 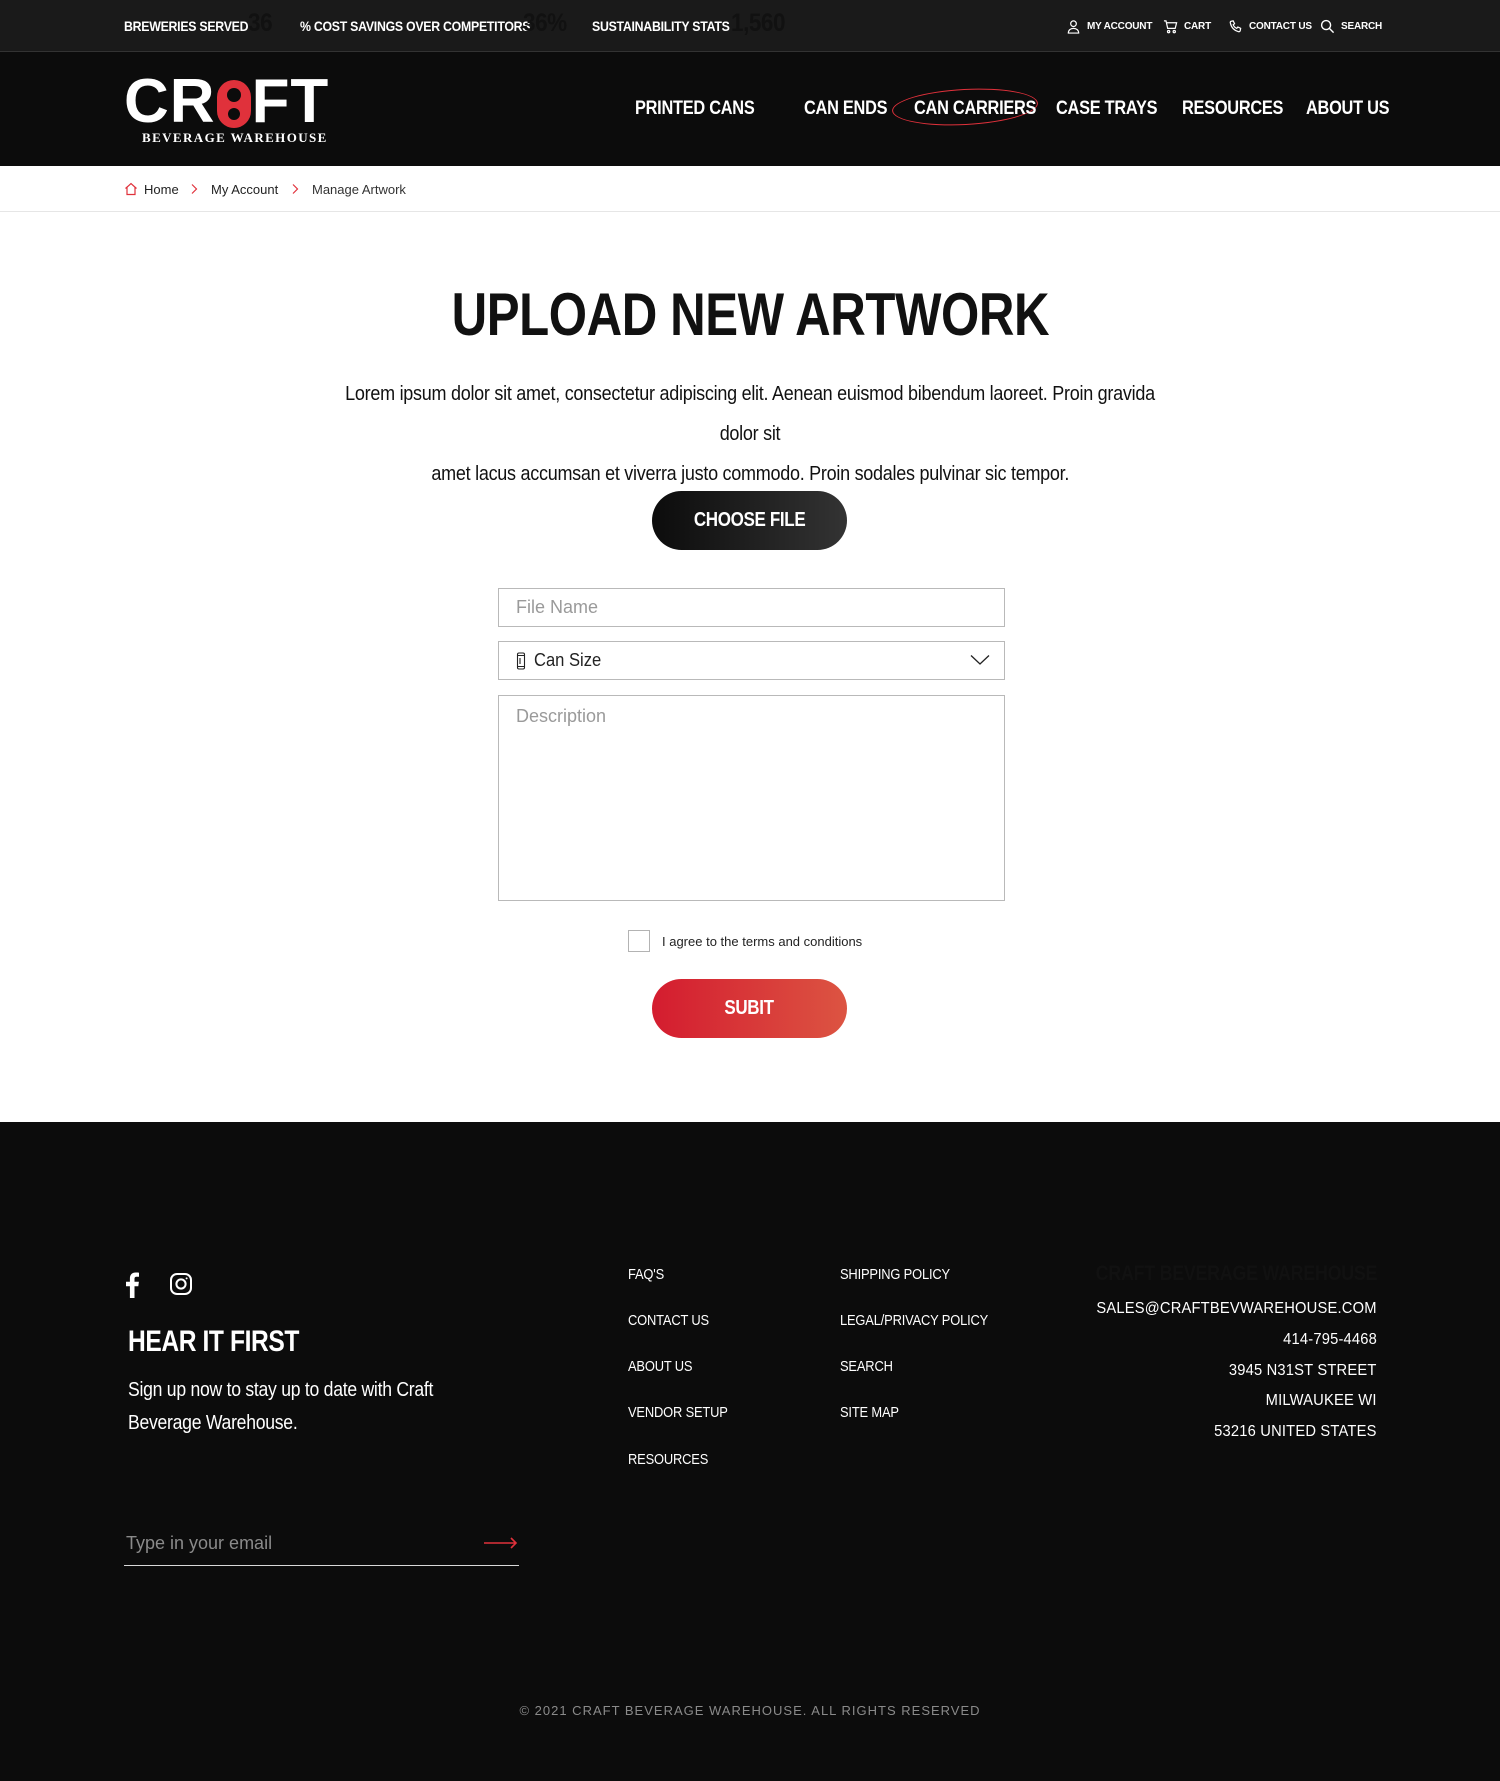 What do you see at coordinates (1073, 26) in the screenshot?
I see `user-icon` at bounding box center [1073, 26].